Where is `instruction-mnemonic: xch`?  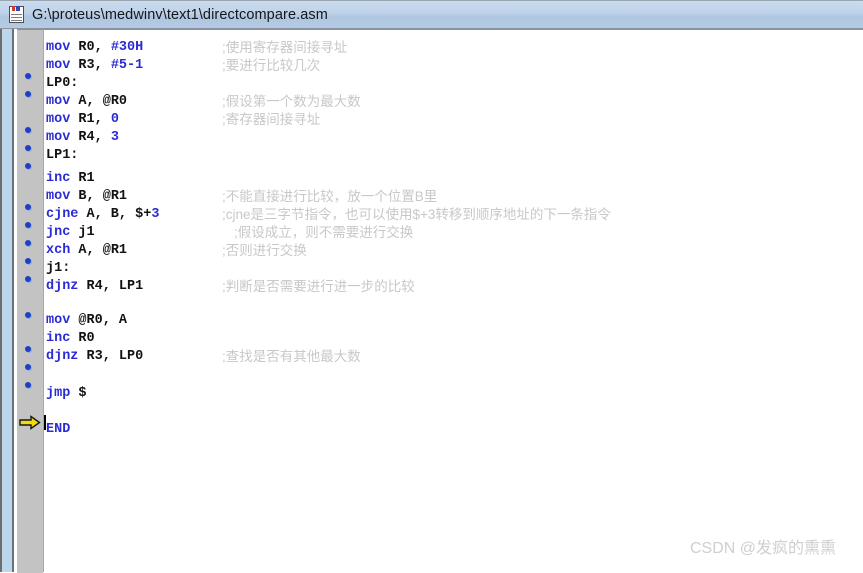
instruction-mnemonic: xch is located at coordinates (58, 250).